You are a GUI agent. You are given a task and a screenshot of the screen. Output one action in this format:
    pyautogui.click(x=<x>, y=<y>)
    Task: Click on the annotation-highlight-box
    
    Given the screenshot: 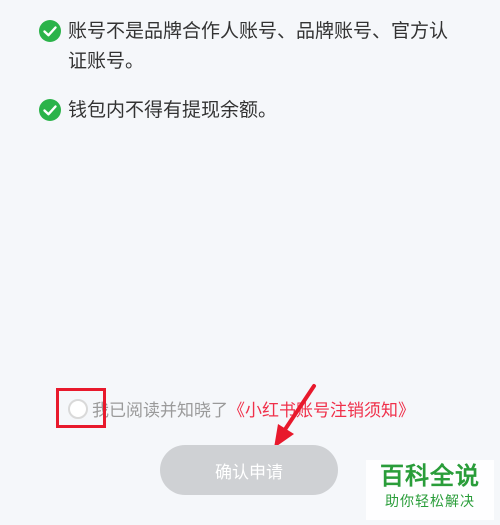 What is the action you would take?
    pyautogui.click(x=81, y=408)
    